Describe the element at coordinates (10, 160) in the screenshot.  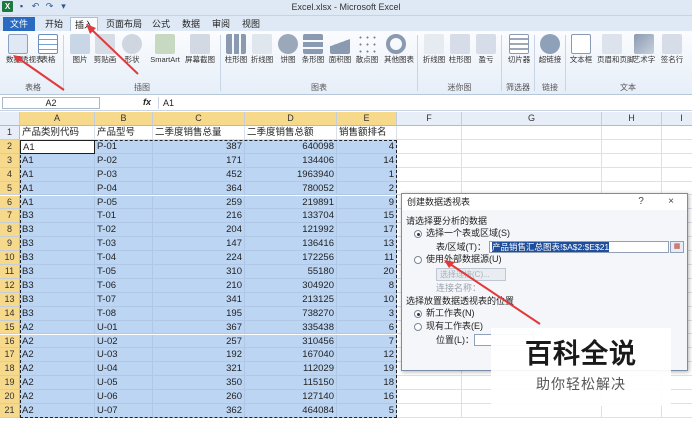
I see `row-header-3: 3` at that location.